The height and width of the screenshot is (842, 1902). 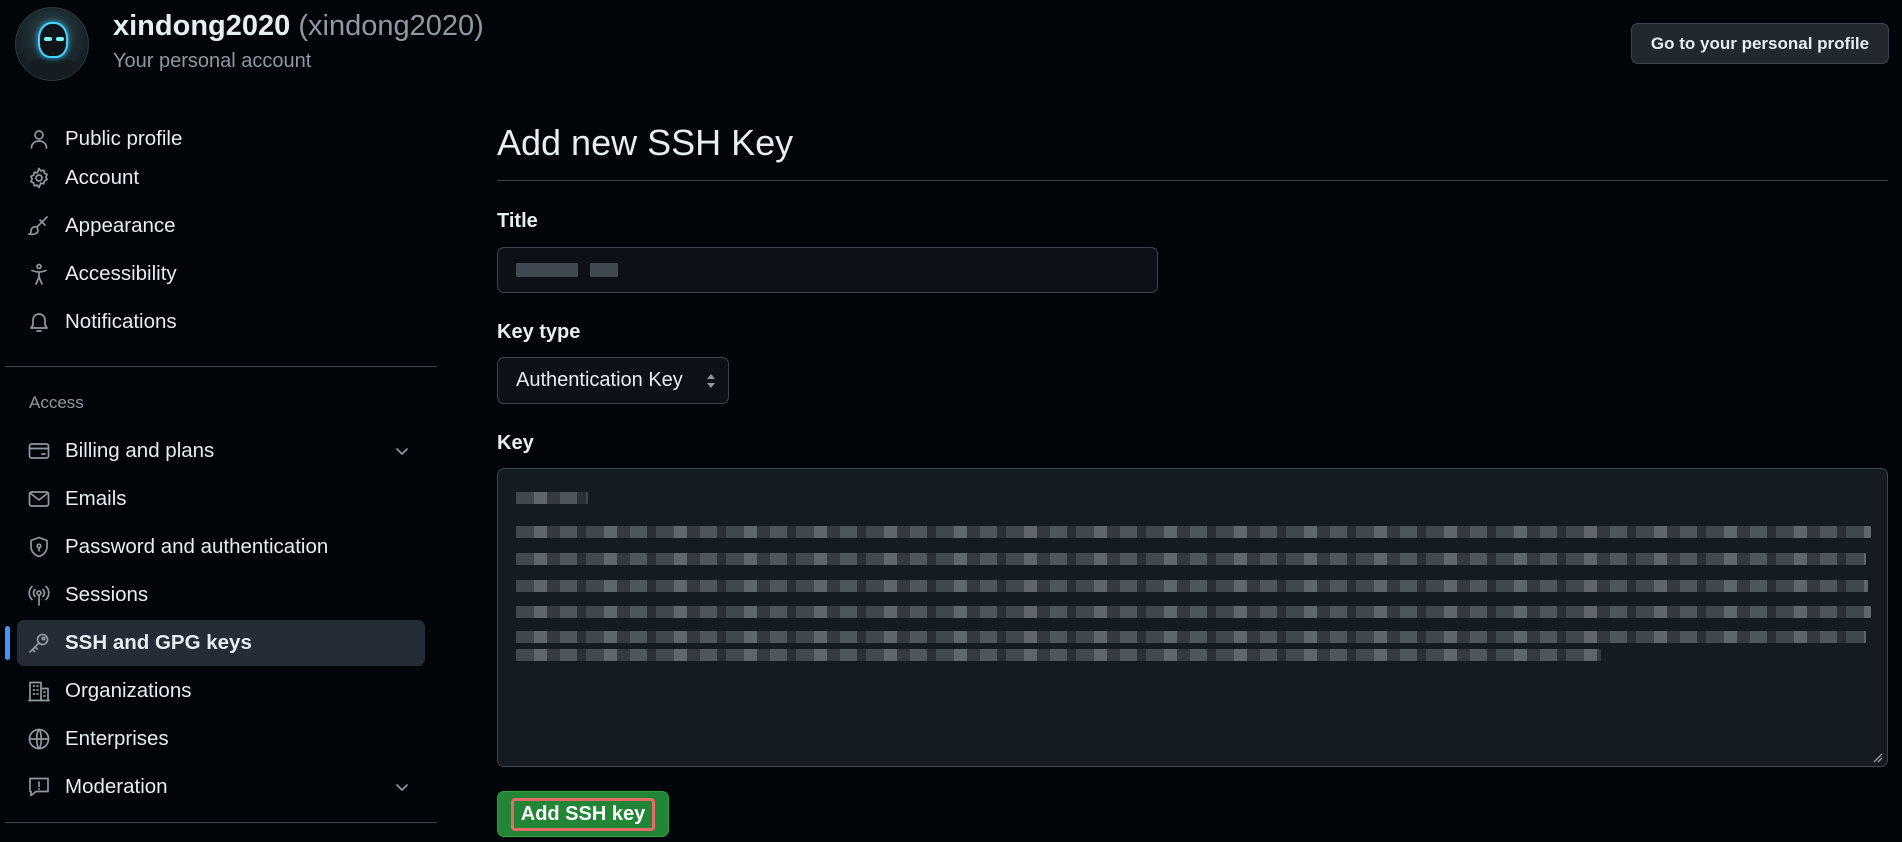 I want to click on avatar, so click(x=52, y=44).